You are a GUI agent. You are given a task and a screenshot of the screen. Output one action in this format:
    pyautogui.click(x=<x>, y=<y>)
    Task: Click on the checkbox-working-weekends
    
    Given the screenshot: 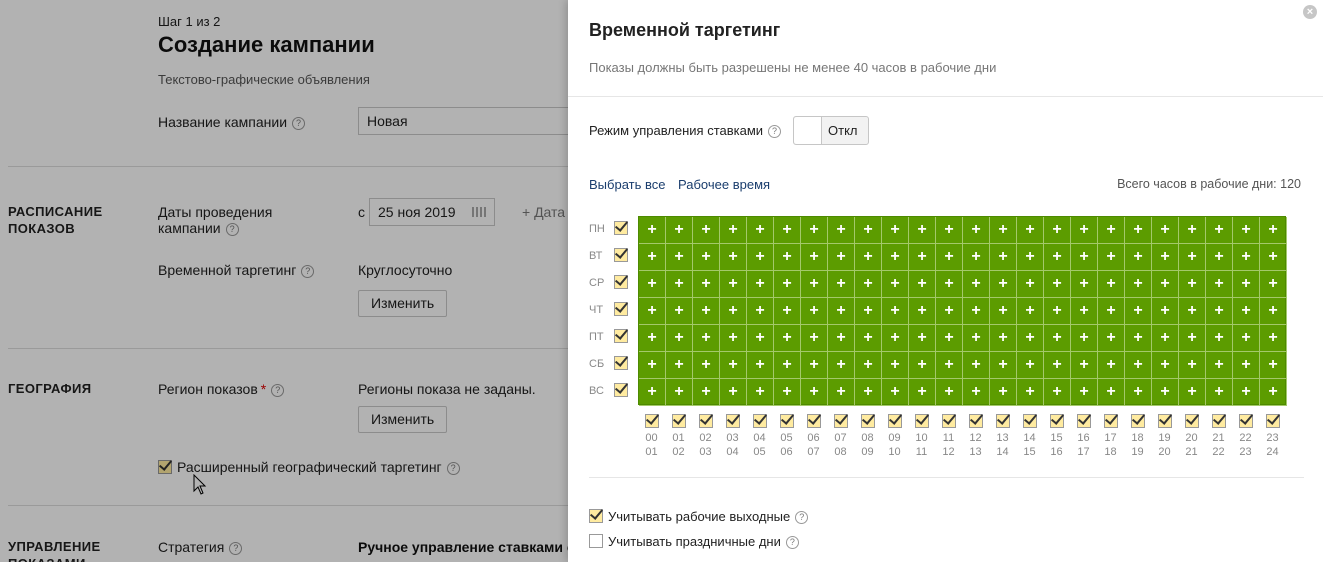 What is the action you would take?
    pyautogui.click(x=596, y=516)
    